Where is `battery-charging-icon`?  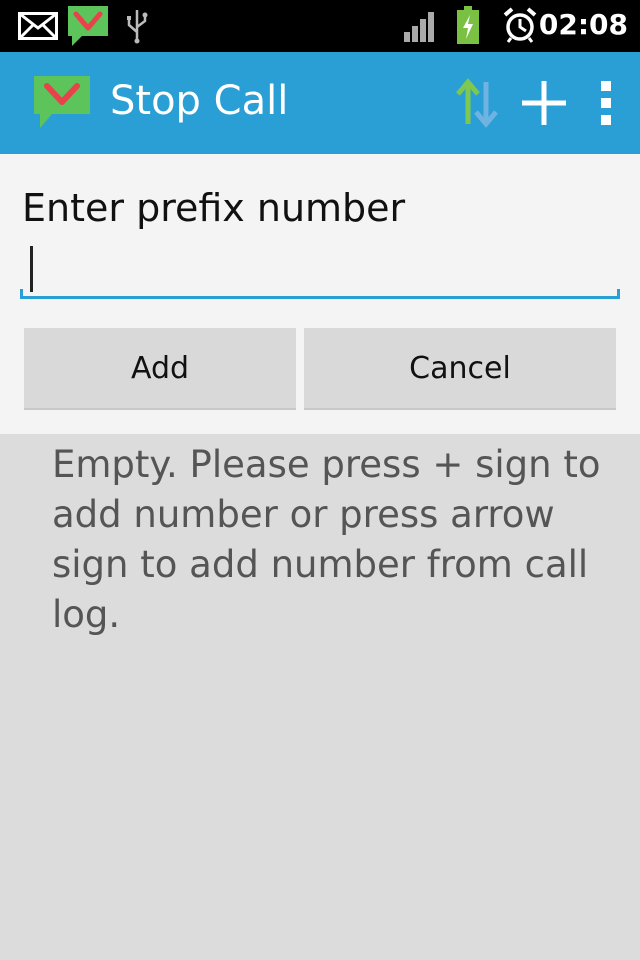
battery-charging-icon is located at coordinates (468, 25).